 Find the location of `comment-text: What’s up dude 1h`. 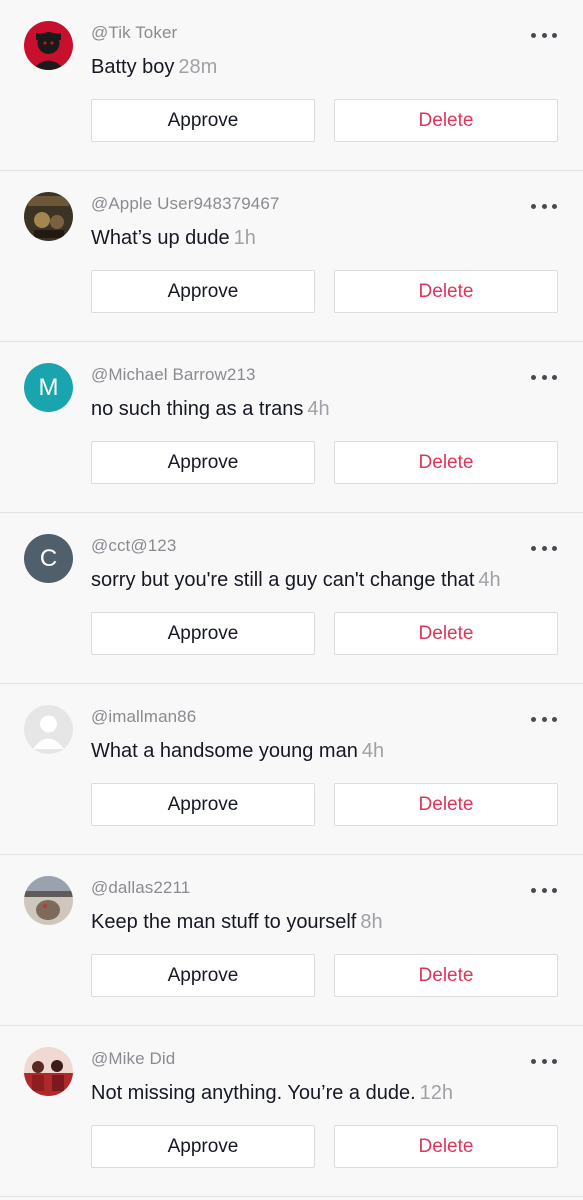

comment-text: What’s up dude 1h is located at coordinates (173, 238).